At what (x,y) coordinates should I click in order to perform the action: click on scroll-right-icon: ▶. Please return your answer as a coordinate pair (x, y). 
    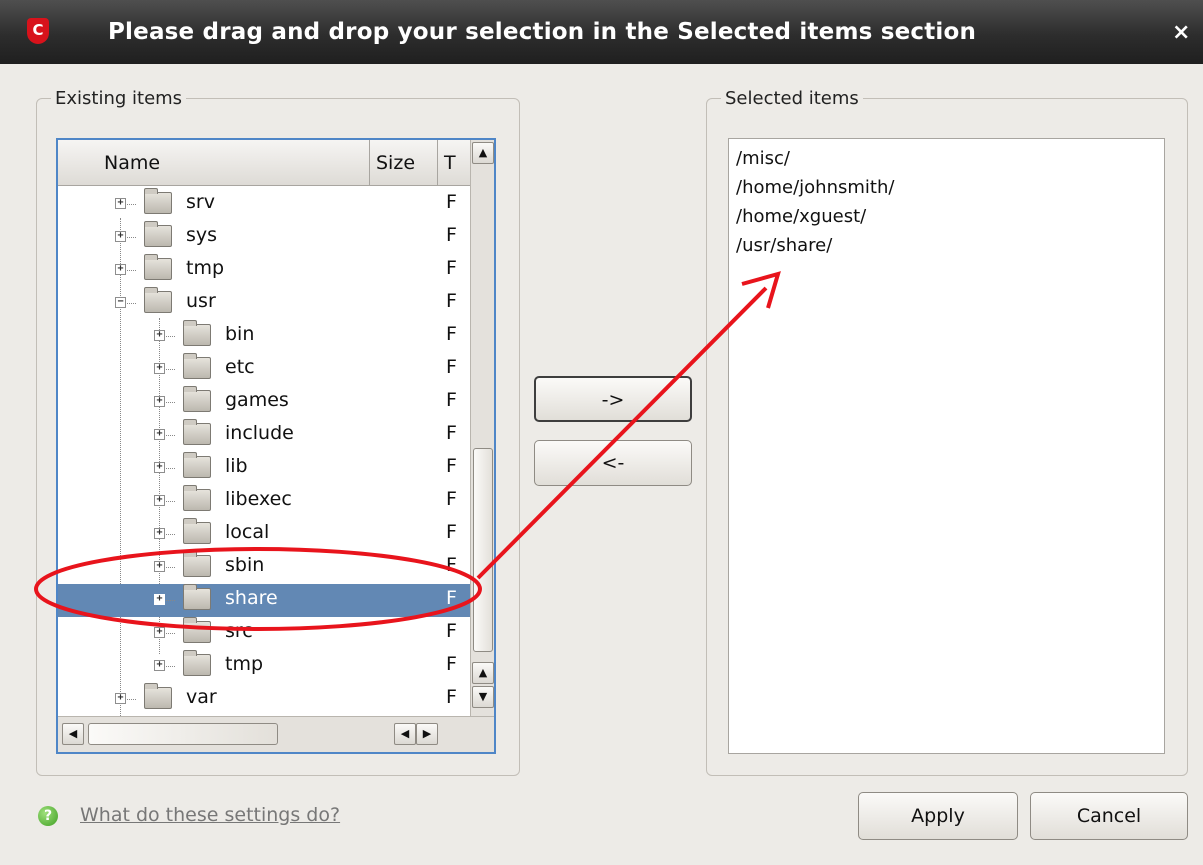
    Looking at the image, I should click on (427, 734).